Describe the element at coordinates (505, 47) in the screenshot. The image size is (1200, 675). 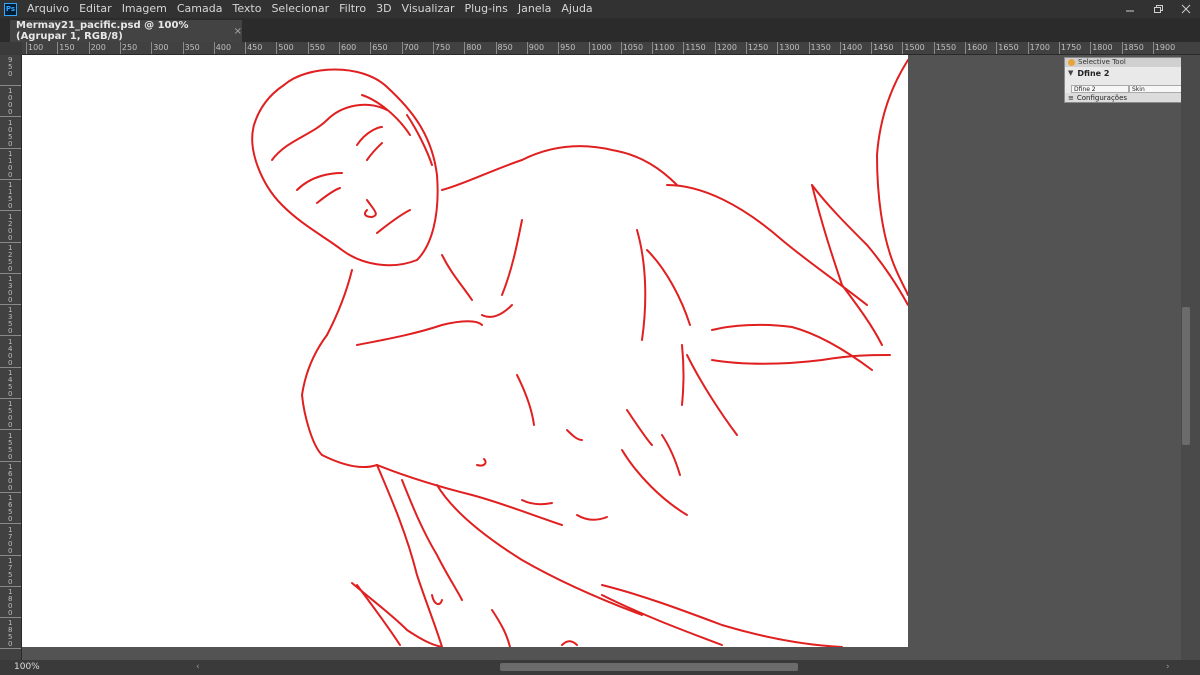
I see `ruler-label: 850` at that location.